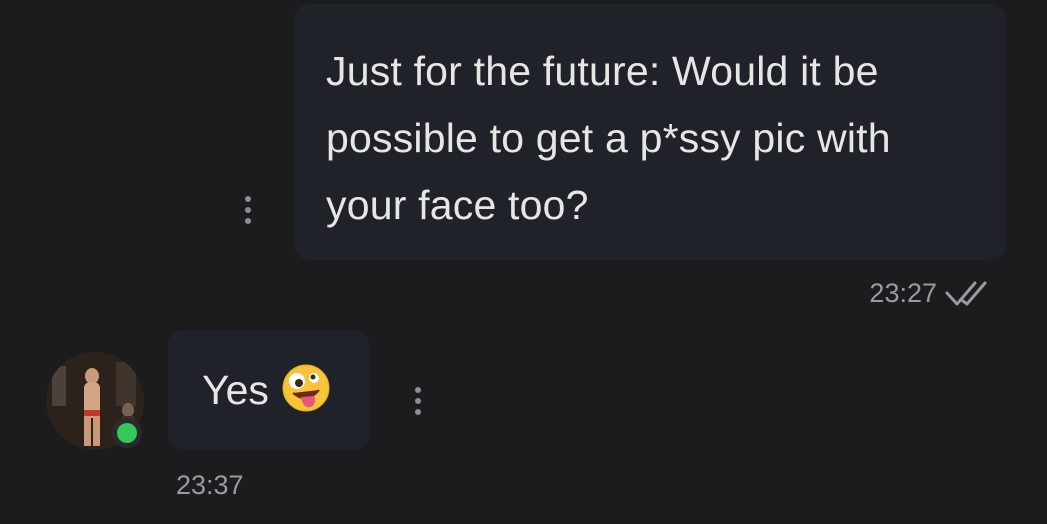 The height and width of the screenshot is (524, 1047). Describe the element at coordinates (306, 390) in the screenshot. I see `zany-face-emoji-icon` at that location.